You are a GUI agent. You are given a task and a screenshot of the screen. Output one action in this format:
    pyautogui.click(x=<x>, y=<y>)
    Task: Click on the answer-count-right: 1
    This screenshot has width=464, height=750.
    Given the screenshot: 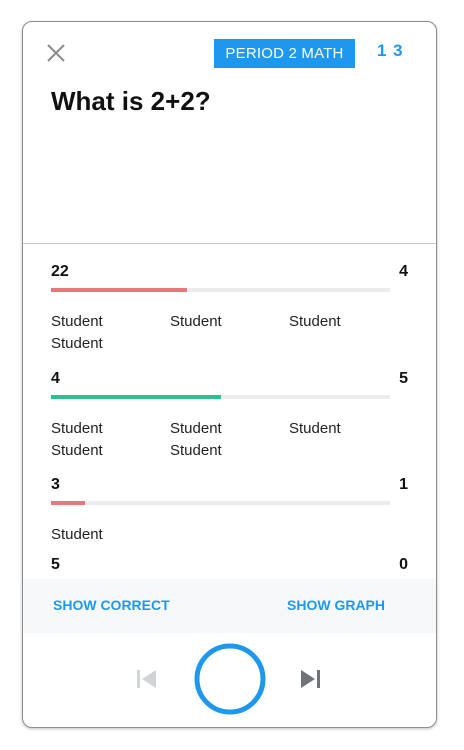 What is the action you would take?
    pyautogui.click(x=403, y=484)
    